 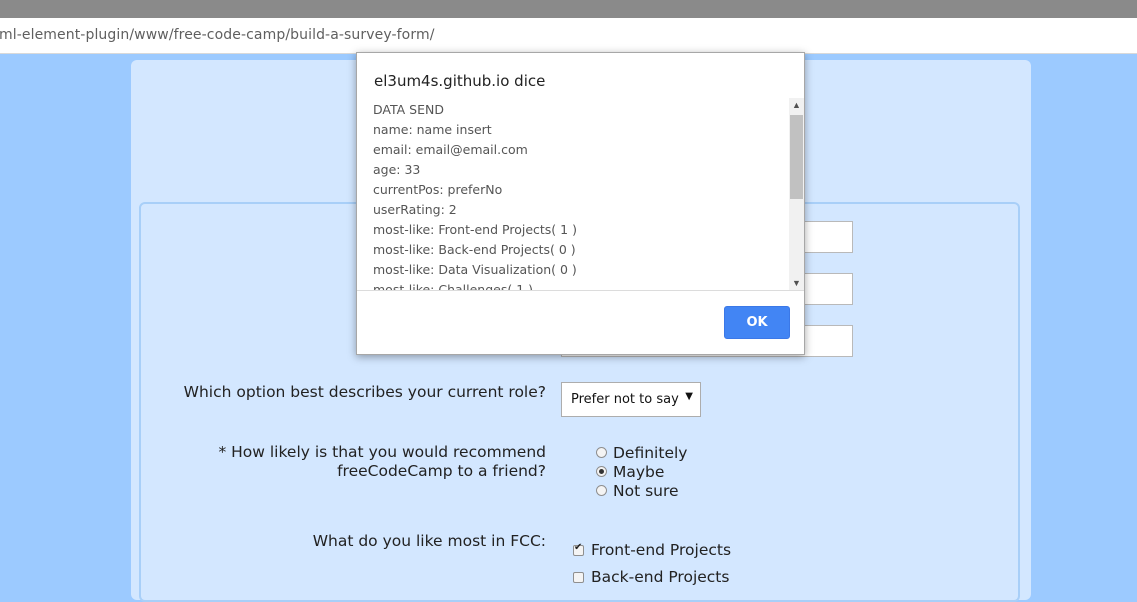 I want to click on message-line: most-like: Back-end Projects( 0 ), so click(x=474, y=249).